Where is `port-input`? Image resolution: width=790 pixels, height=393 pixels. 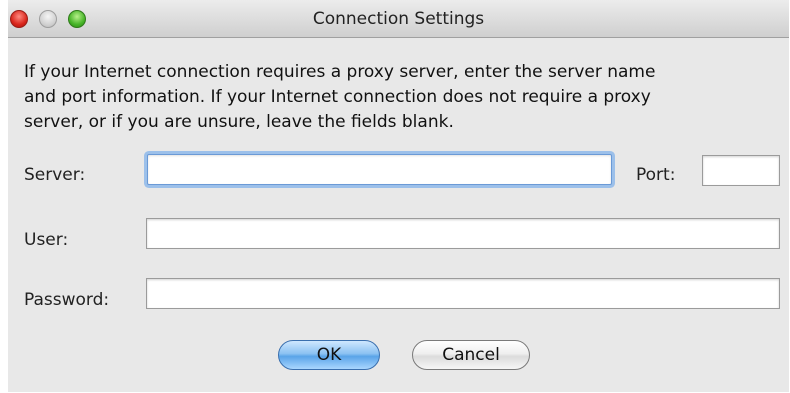
port-input is located at coordinates (741, 170).